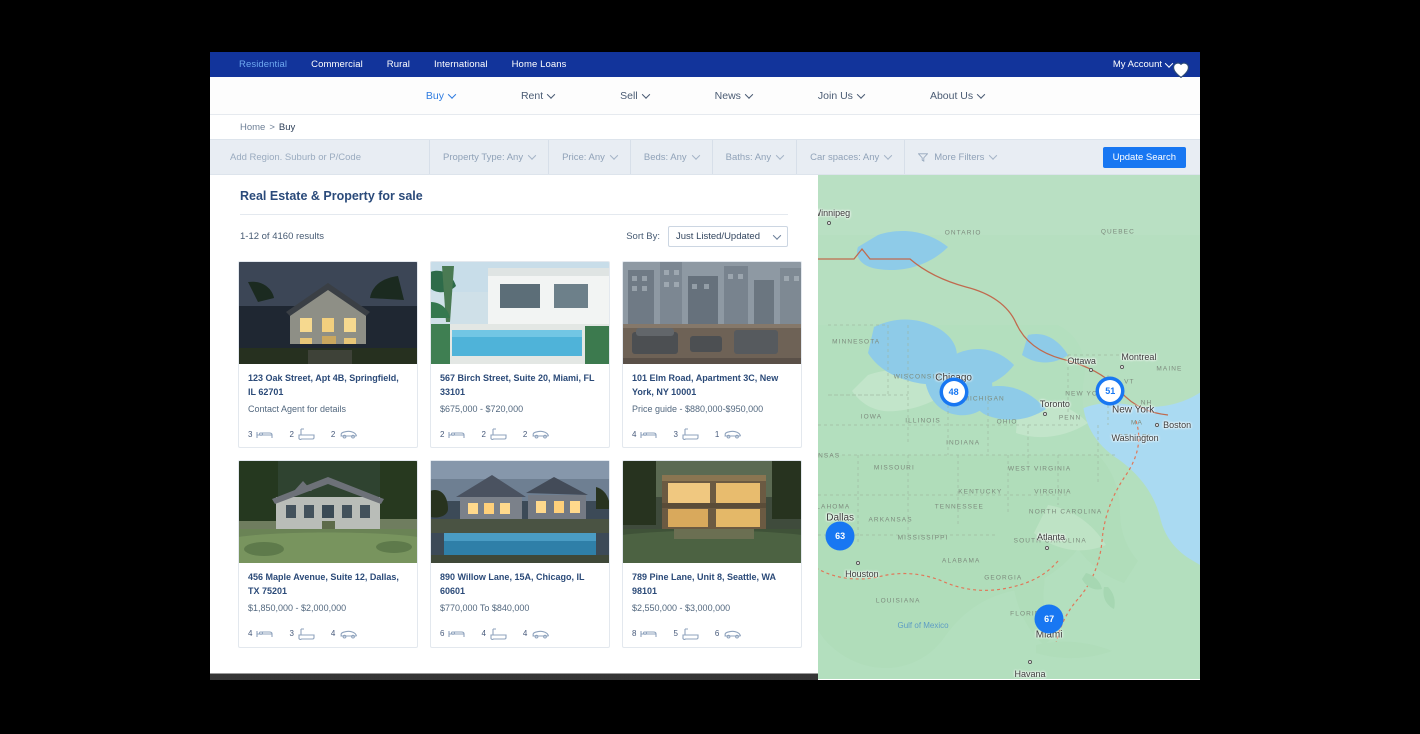 Image resolution: width=1420 pixels, height=734 pixels. What do you see at coordinates (1144, 157) in the screenshot?
I see `update-search-button: Update Search` at bounding box center [1144, 157].